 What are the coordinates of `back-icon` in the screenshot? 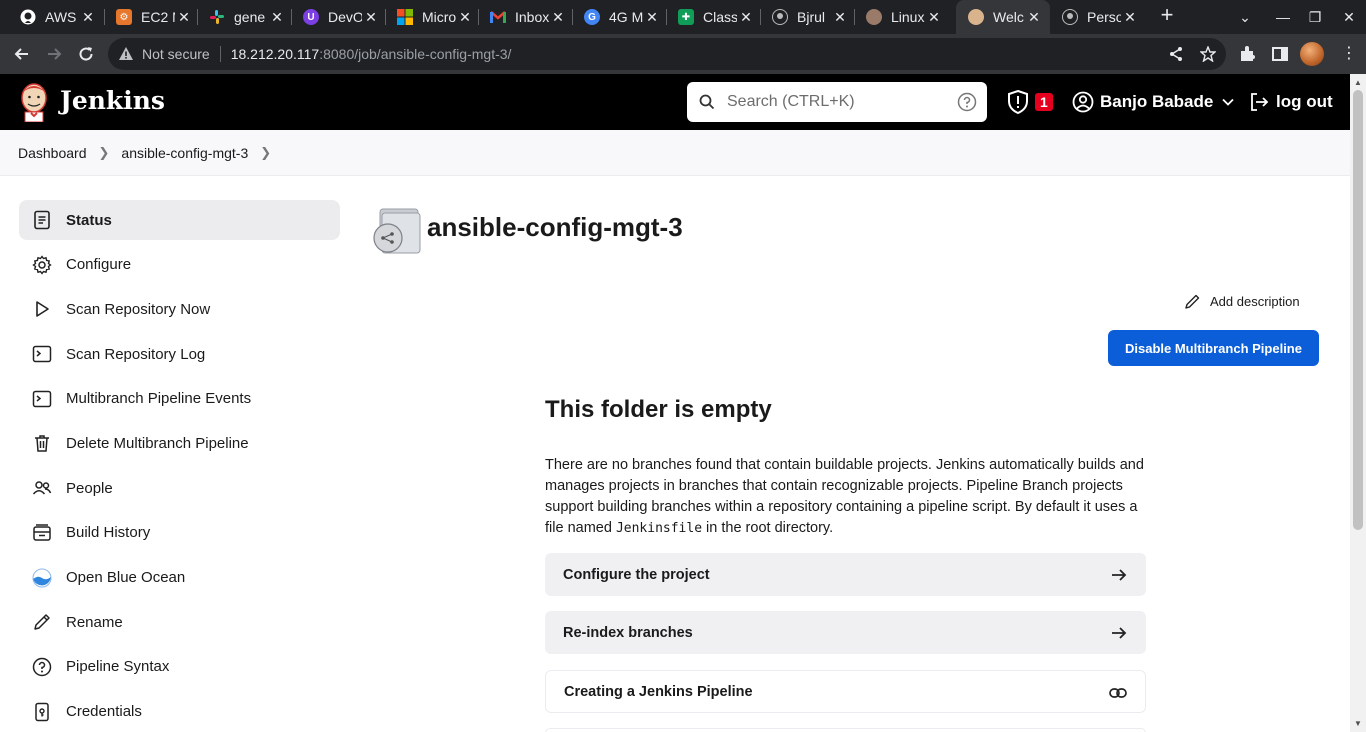 It's located at (22, 54).